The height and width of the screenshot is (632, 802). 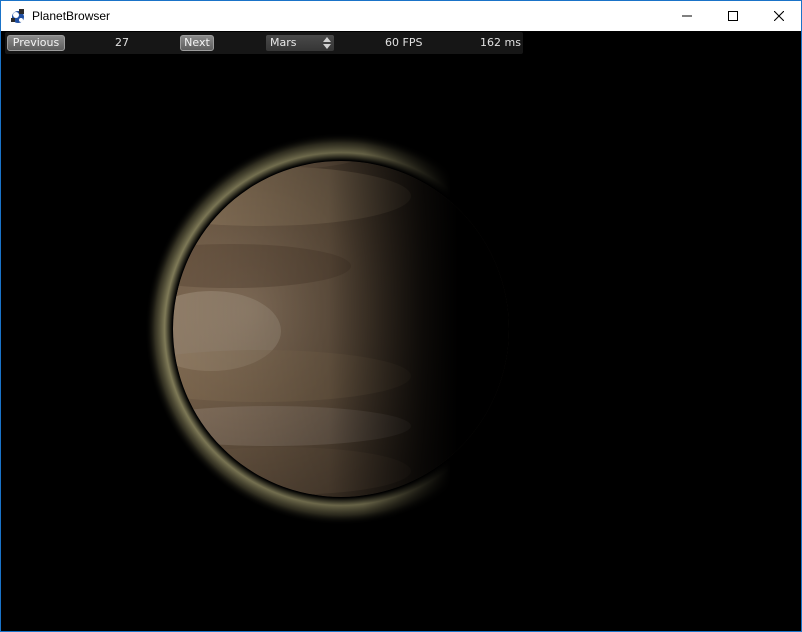 I want to click on planet-select: Mars, so click(x=300, y=43).